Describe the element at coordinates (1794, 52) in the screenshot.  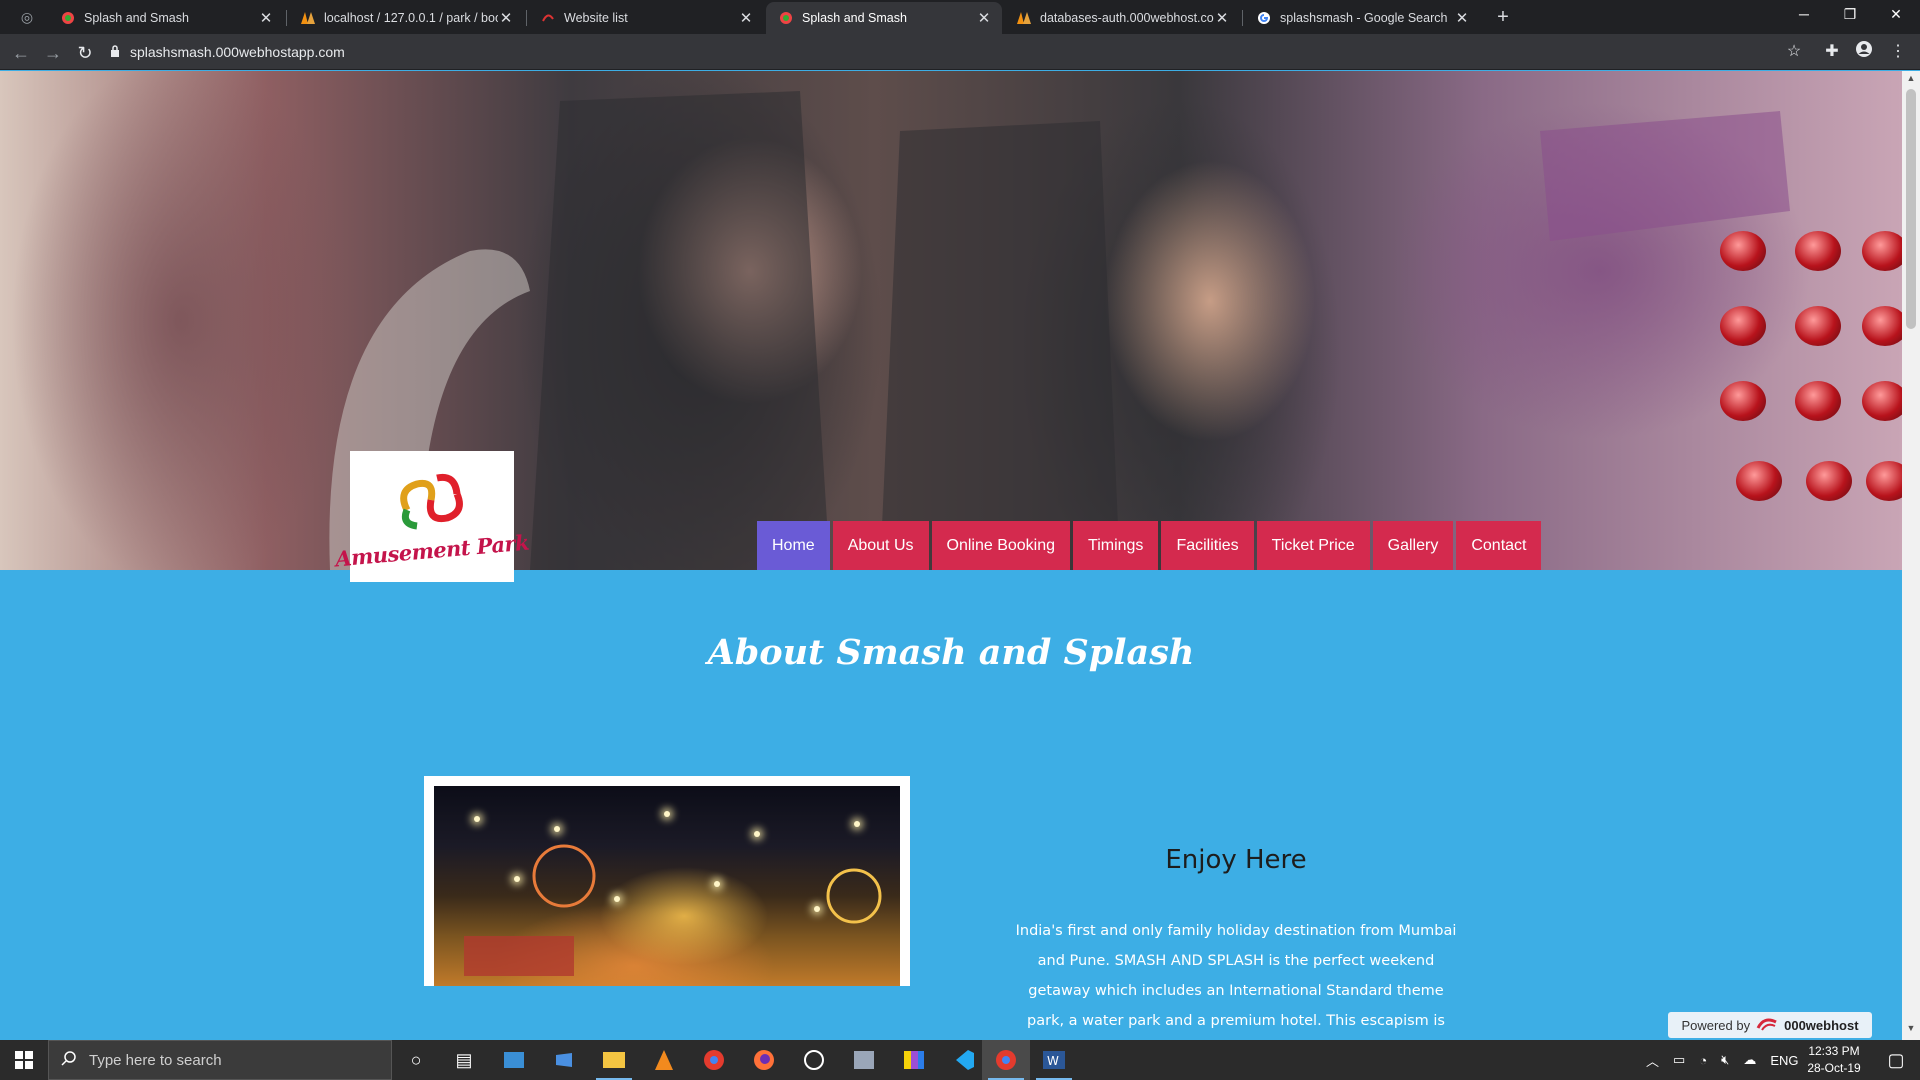
I see `bookmark-star-icon: ☆` at that location.